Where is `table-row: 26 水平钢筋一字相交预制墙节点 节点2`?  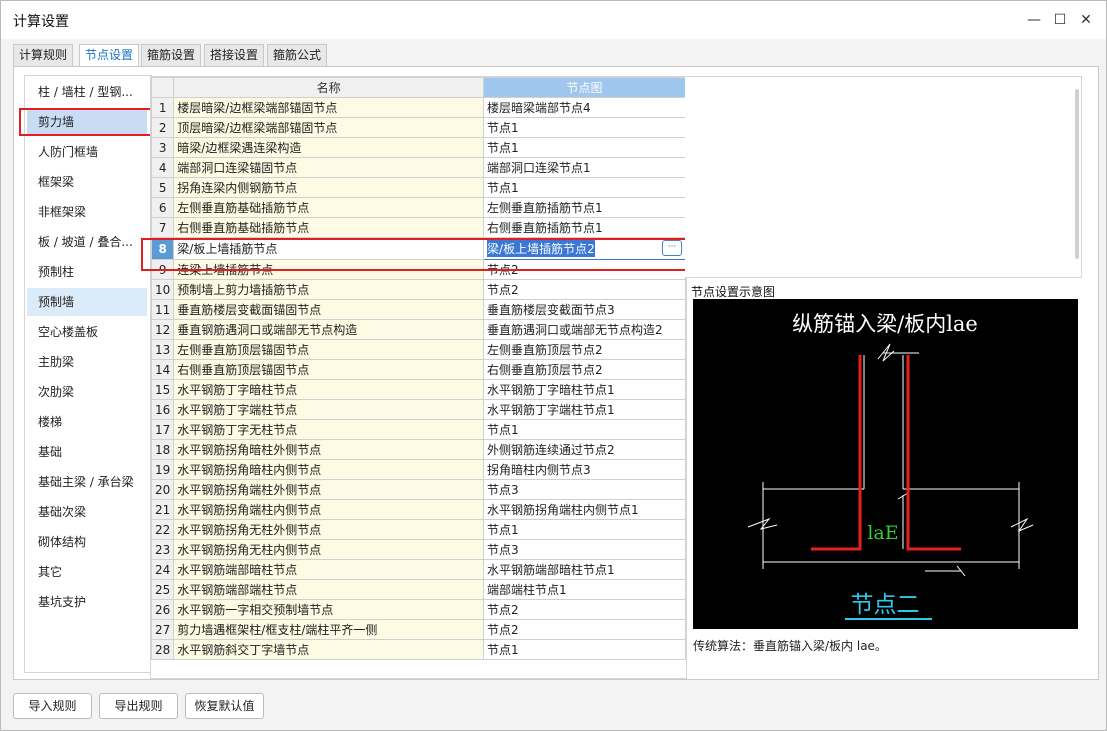
table-row: 26 水平钢筋一字相交预制墙节点 节点2 is located at coordinates (418, 609).